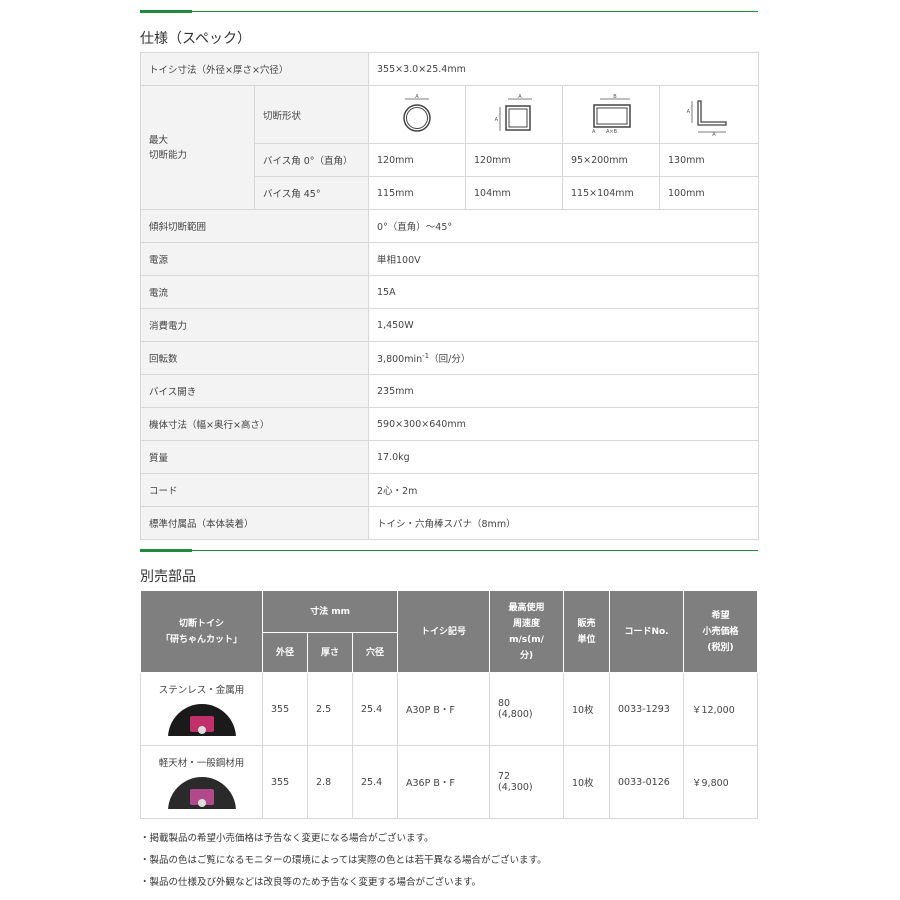 Image resolution: width=900 pixels, height=900 pixels. What do you see at coordinates (504, 703) in the screenshot?
I see `speed-value: 80` at bounding box center [504, 703].